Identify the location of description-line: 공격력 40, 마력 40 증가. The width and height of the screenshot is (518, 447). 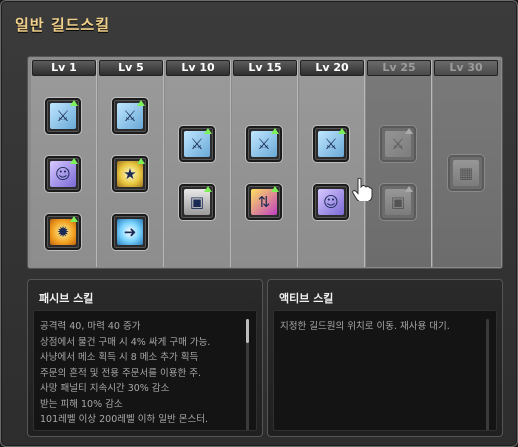
(90, 326).